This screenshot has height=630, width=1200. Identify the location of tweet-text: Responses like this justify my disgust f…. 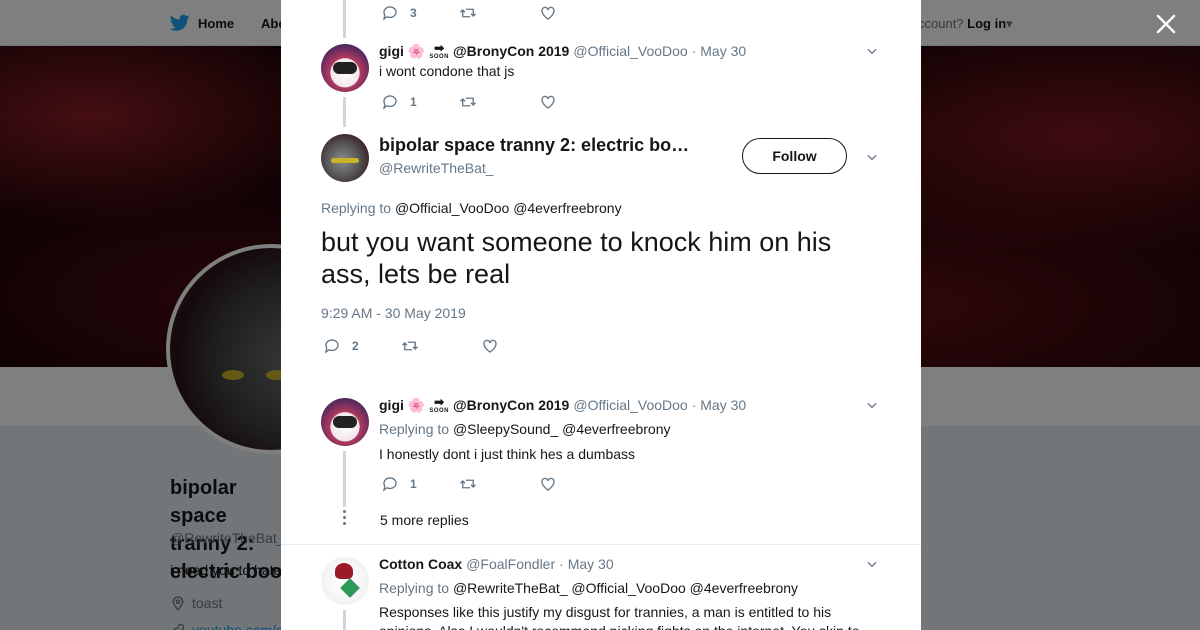
(619, 617).